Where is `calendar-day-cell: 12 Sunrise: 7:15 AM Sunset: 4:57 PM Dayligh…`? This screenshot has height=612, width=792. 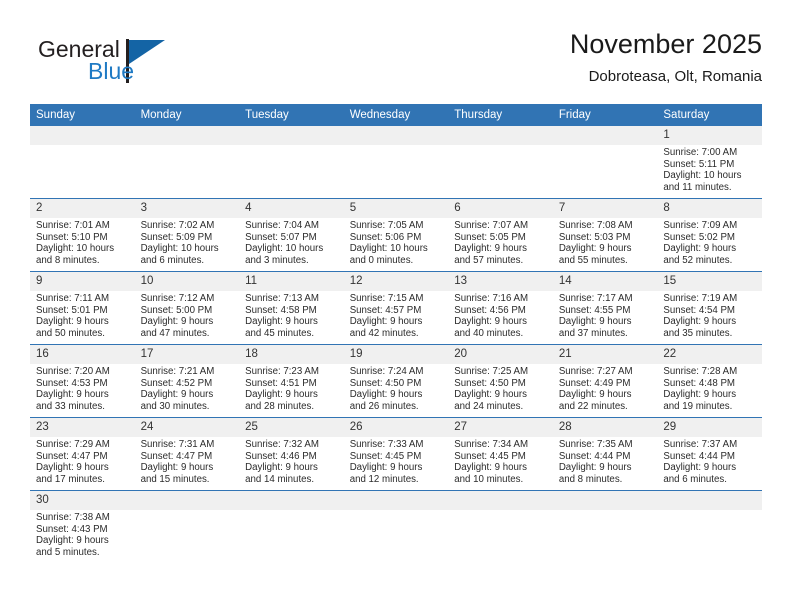
calendar-day-cell: 12 Sunrise: 7:15 AM Sunset: 4:57 PM Dayligh… is located at coordinates (396, 308).